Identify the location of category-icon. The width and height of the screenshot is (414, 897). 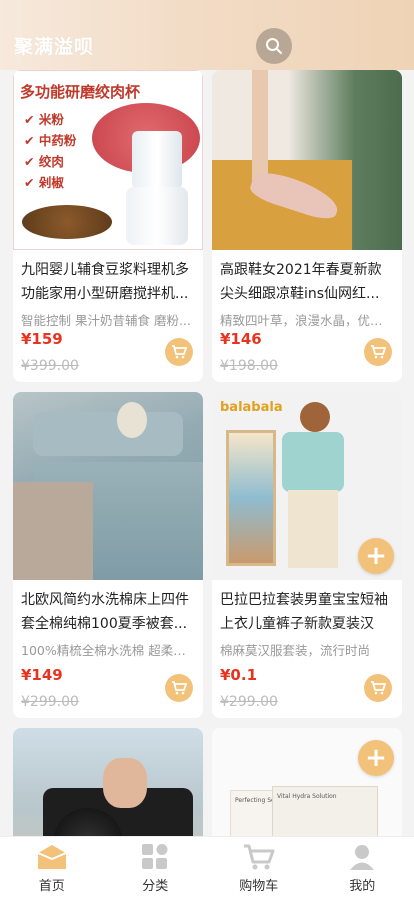
(155, 857).